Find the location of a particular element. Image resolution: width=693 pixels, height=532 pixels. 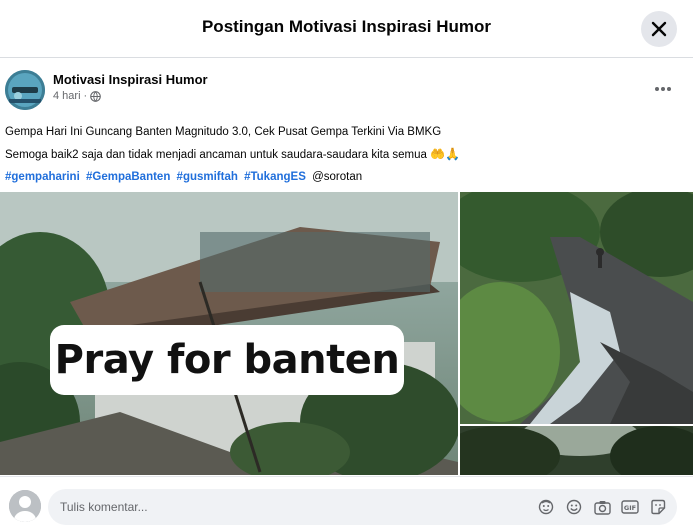

close-button is located at coordinates (659, 29).